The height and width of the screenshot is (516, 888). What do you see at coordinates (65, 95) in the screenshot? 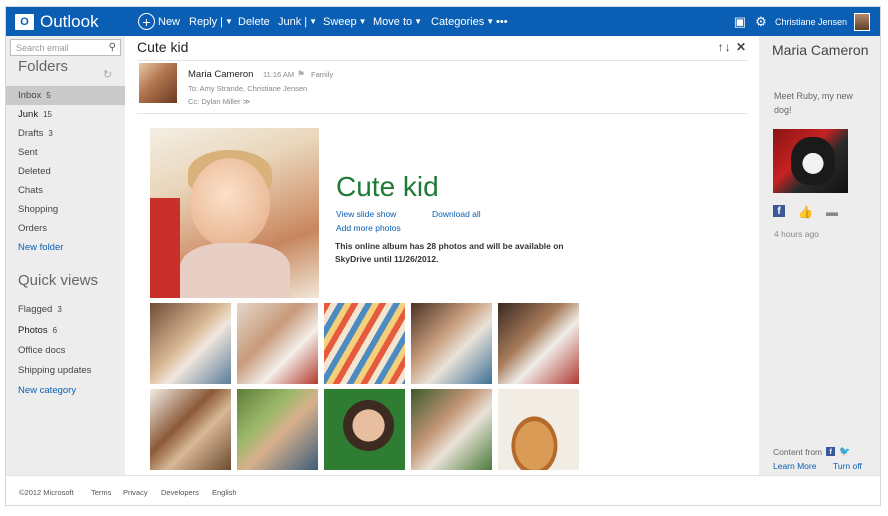
I see `folder-inbox: Inbox 5` at bounding box center [65, 95].